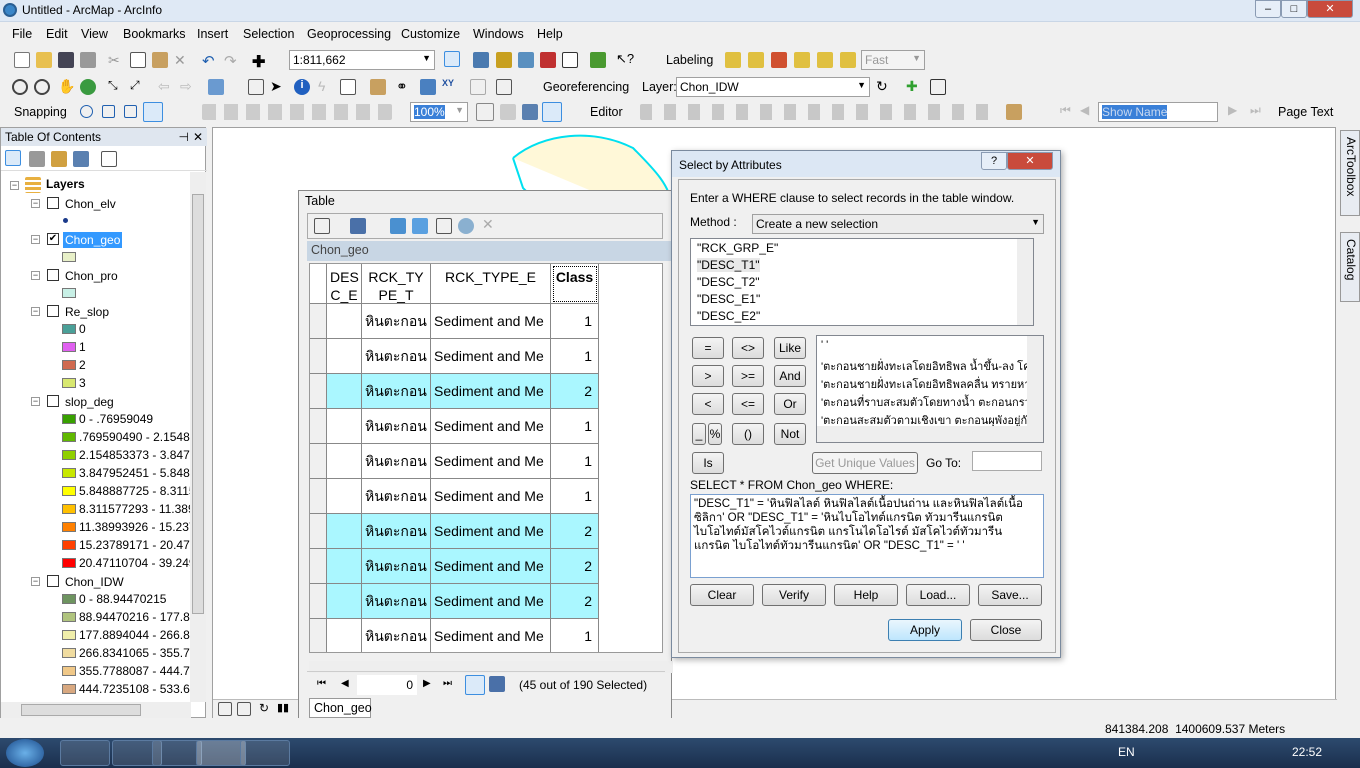 This screenshot has width=1360, height=768. I want to click on forward-extent-icon: ⇨, so click(188, 86).